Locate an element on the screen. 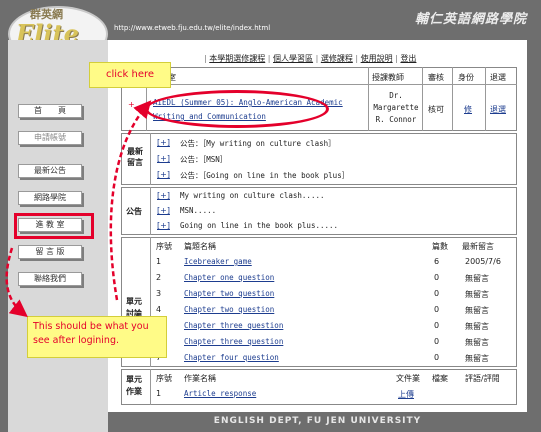  annotation-arrows is located at coordinates (78, 209).